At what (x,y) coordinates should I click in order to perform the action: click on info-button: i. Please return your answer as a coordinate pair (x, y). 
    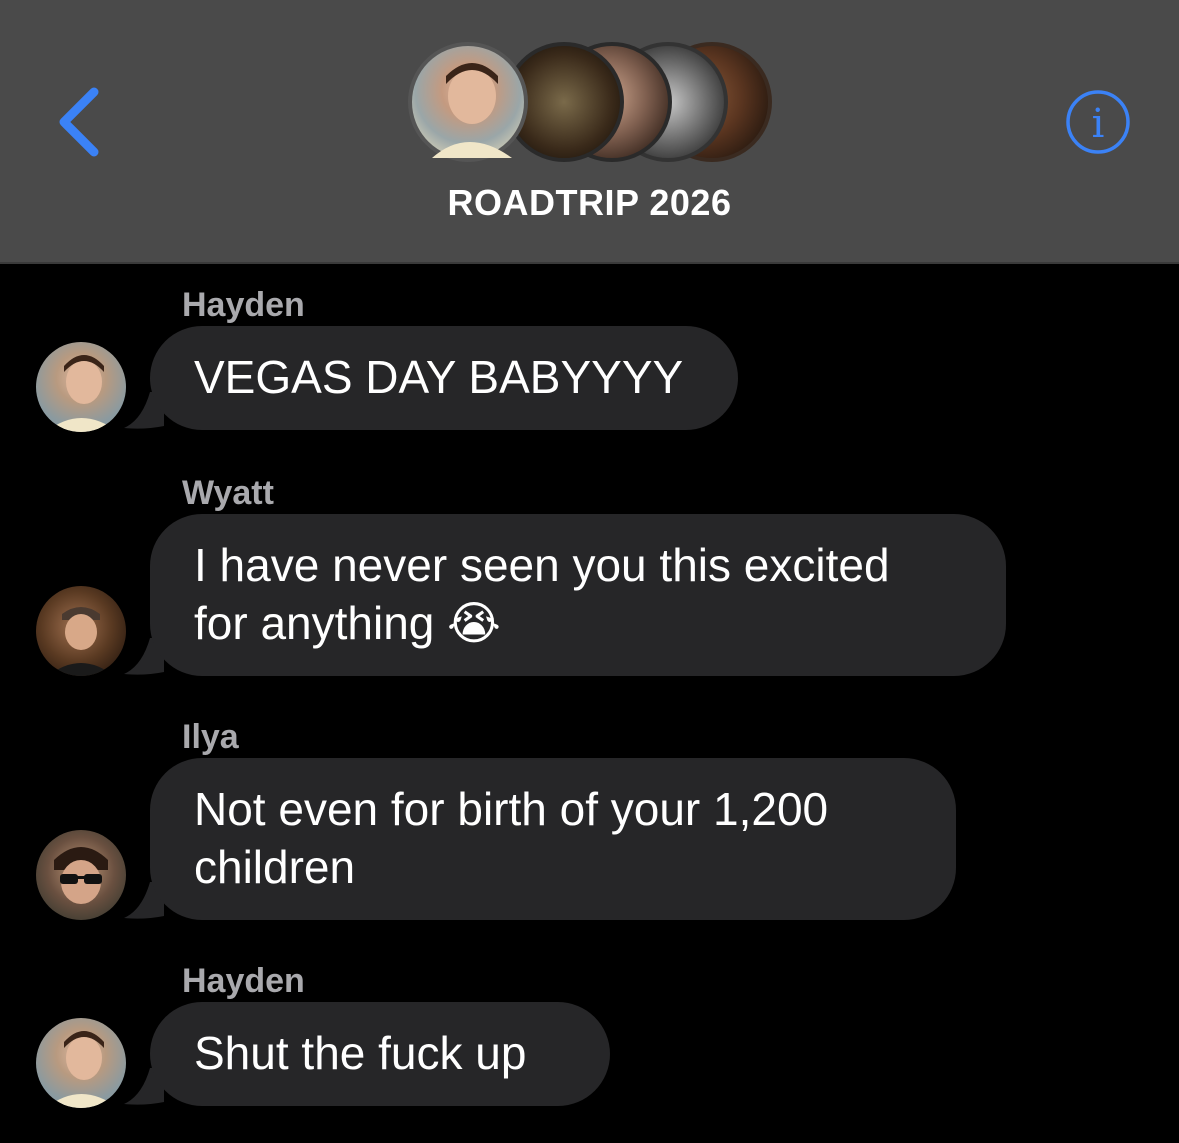
    Looking at the image, I should click on (1098, 122).